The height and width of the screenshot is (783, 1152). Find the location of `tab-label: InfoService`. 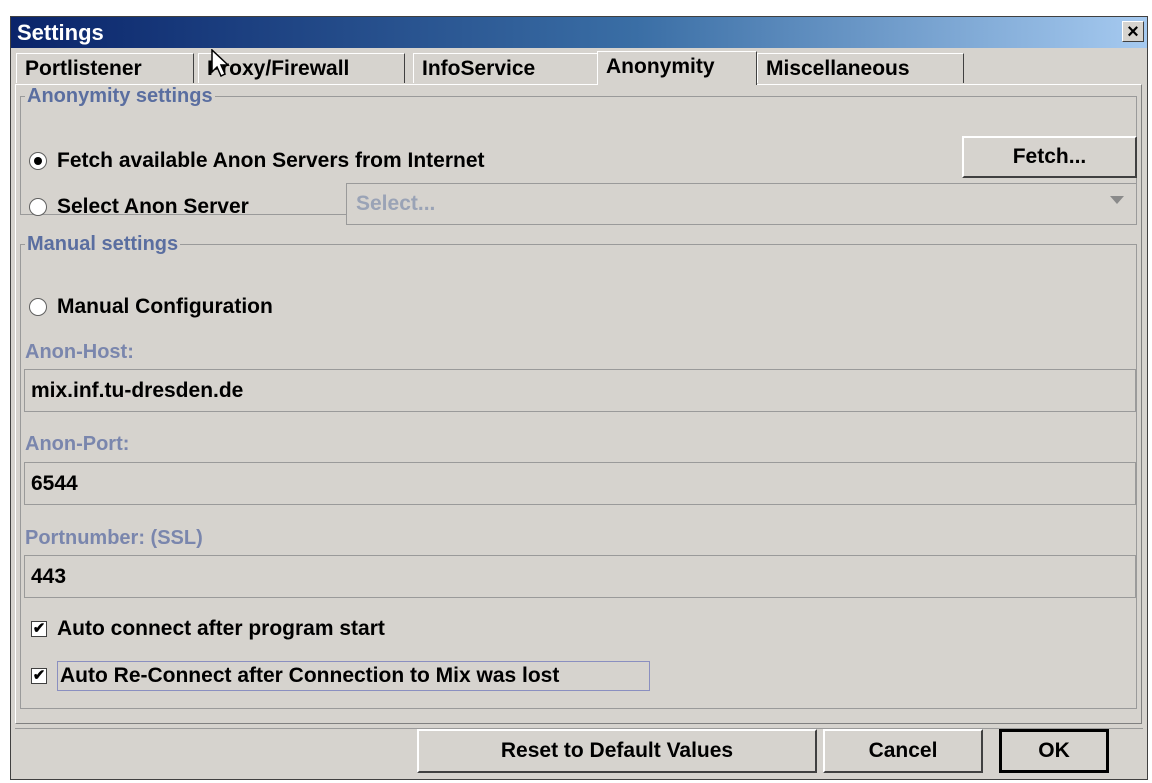

tab-label: InfoService is located at coordinates (479, 68).